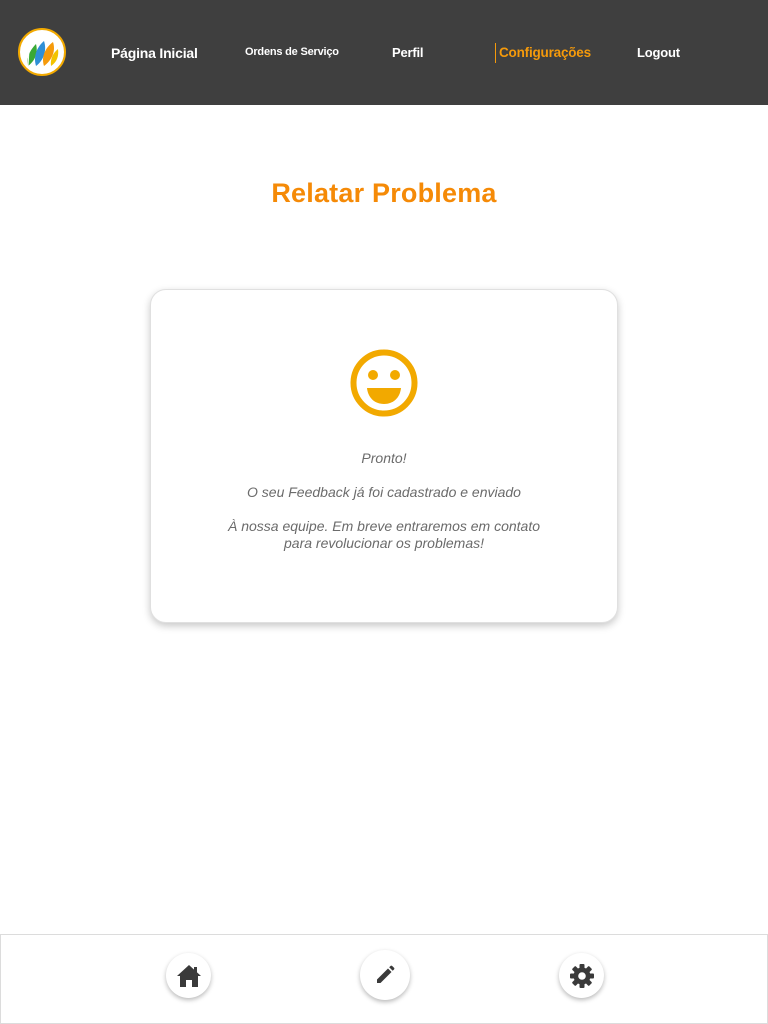 This screenshot has width=768, height=1024. I want to click on nav-settings: Configurações, so click(543, 53).